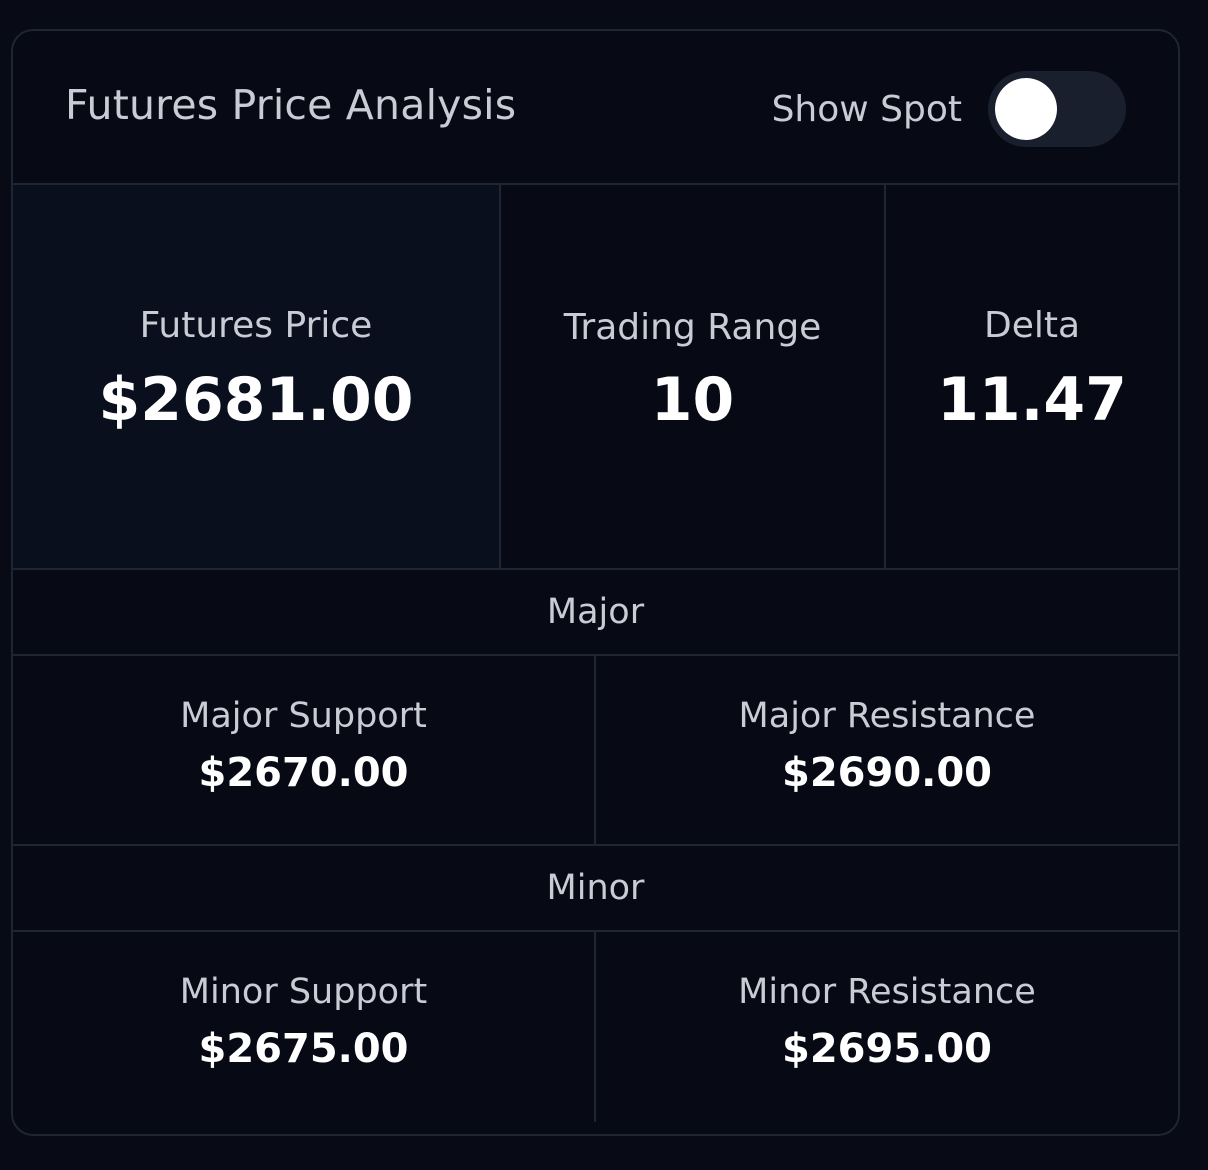 The width and height of the screenshot is (1208, 1170). What do you see at coordinates (595, 613) in the screenshot?
I see `major-section-heading: Major` at bounding box center [595, 613].